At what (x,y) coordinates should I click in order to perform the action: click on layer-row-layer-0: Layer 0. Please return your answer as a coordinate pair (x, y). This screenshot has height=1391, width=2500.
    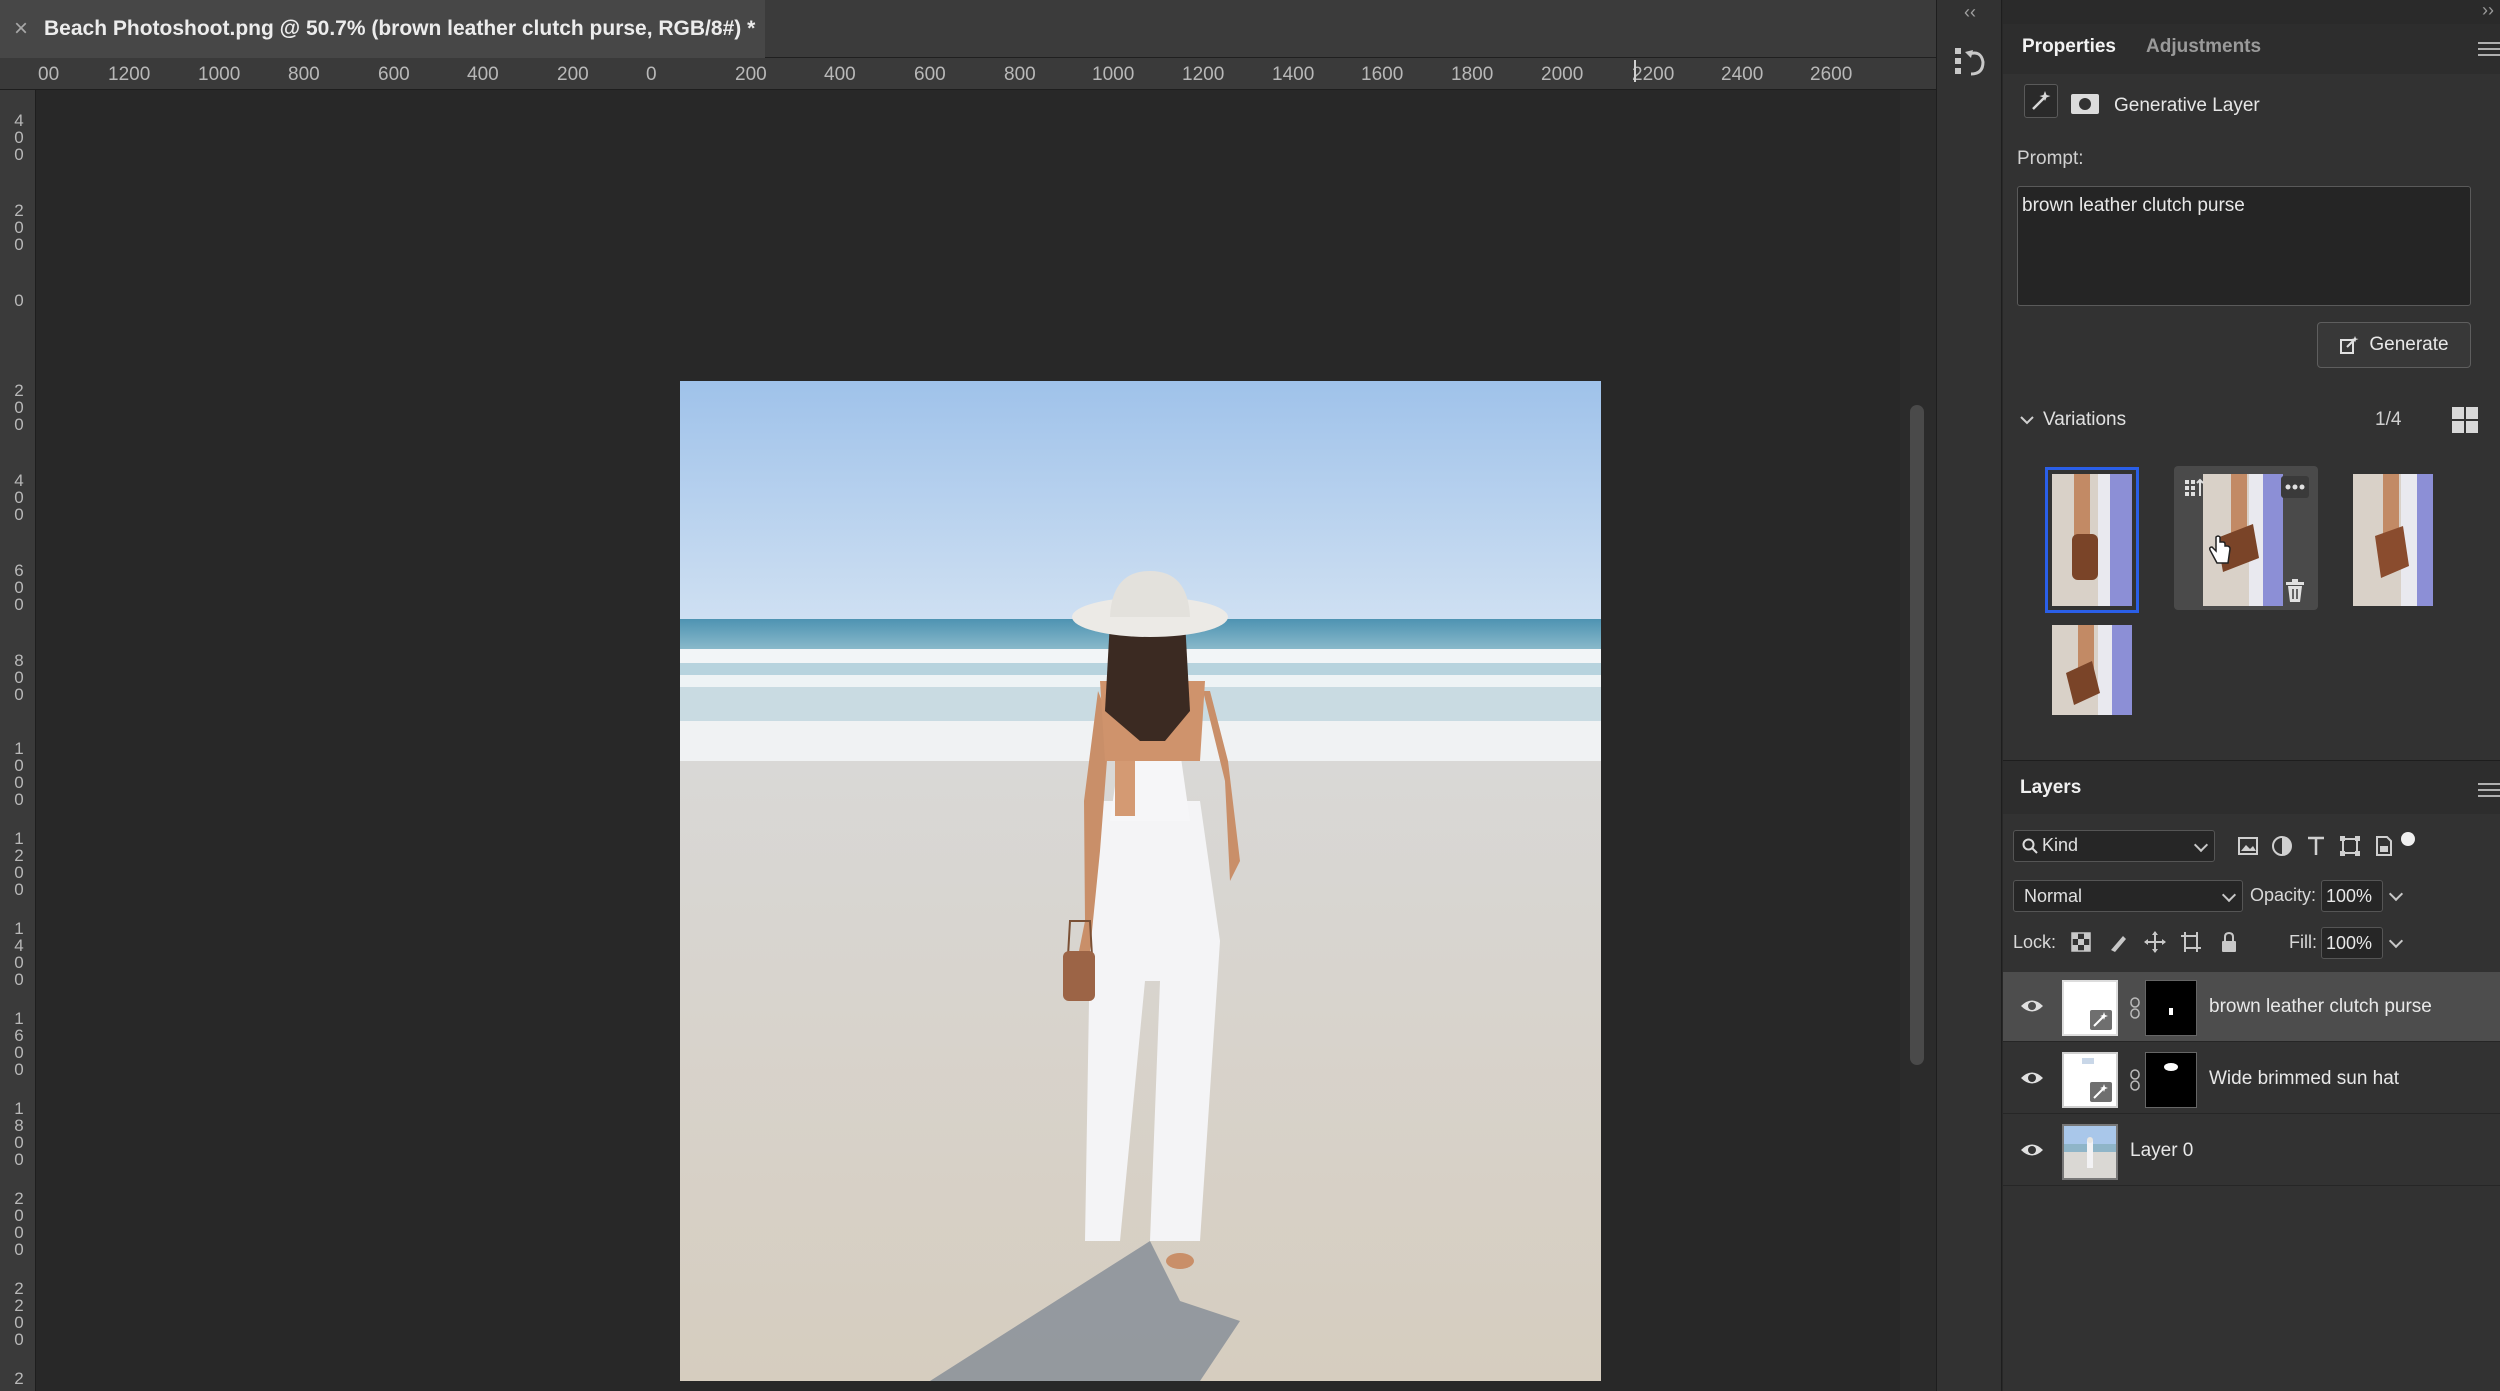
    Looking at the image, I should click on (2251, 1151).